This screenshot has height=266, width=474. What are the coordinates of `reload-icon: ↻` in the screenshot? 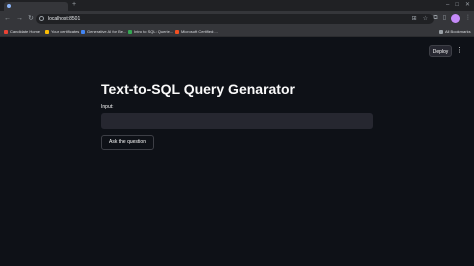 It's located at (31, 19).